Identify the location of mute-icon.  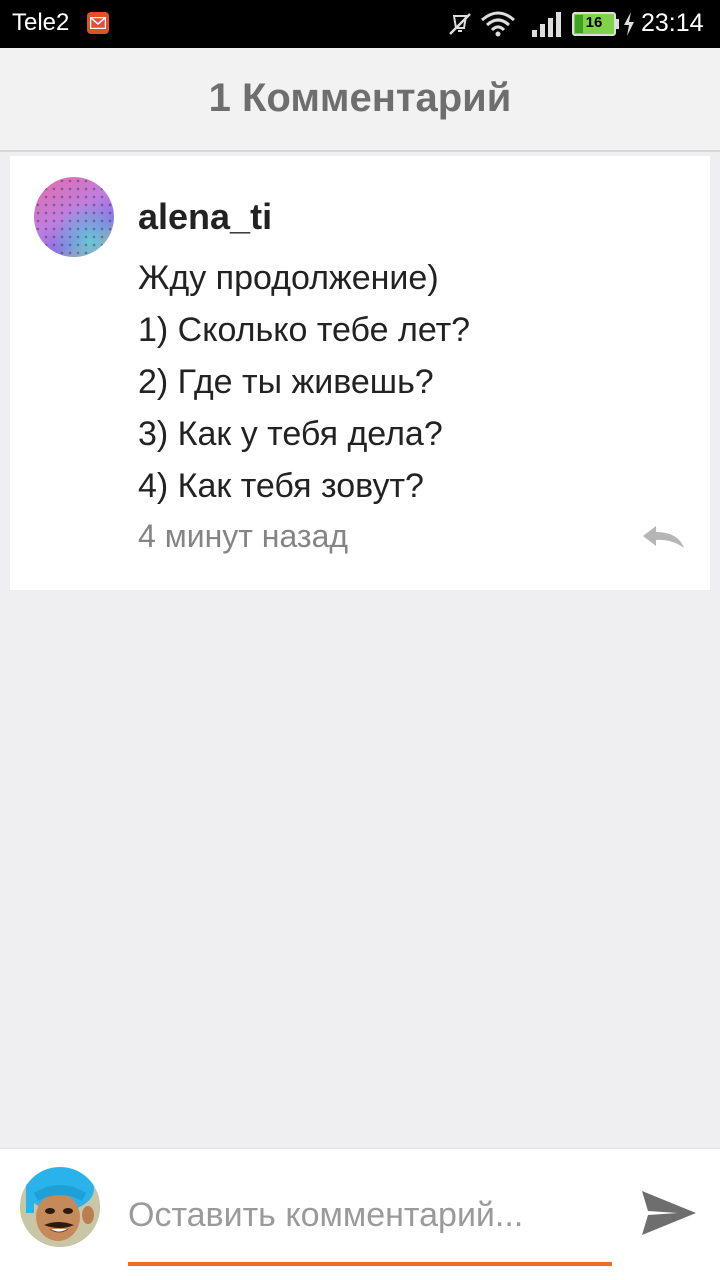
(460, 24).